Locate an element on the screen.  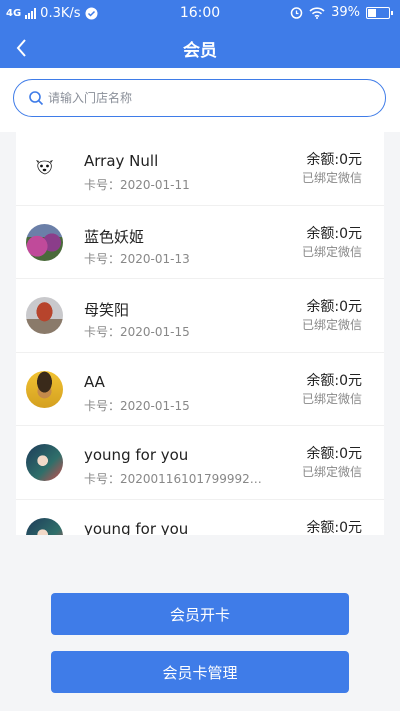
member-item: AA 卡号：2020-01-15 余额:0元 已绑定微信 is located at coordinates (200, 389).